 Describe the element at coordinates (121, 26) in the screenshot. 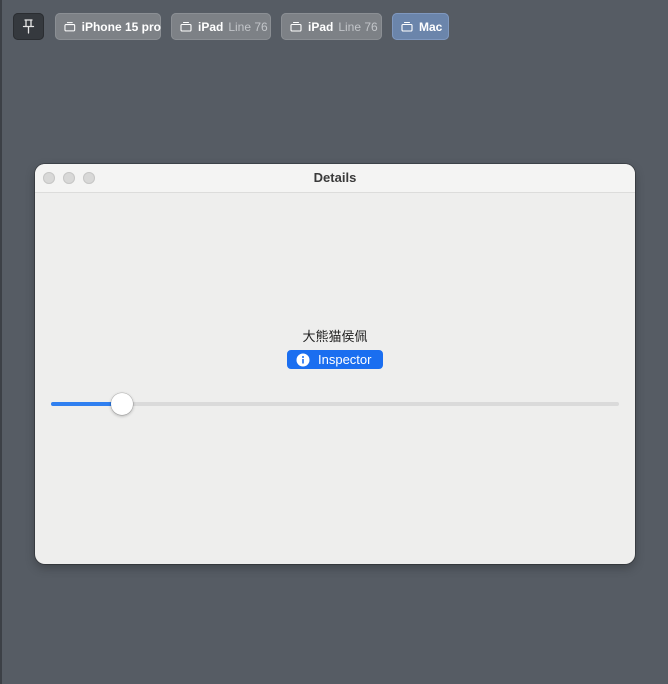

I see `preview-name: iPhone 15 pro` at that location.